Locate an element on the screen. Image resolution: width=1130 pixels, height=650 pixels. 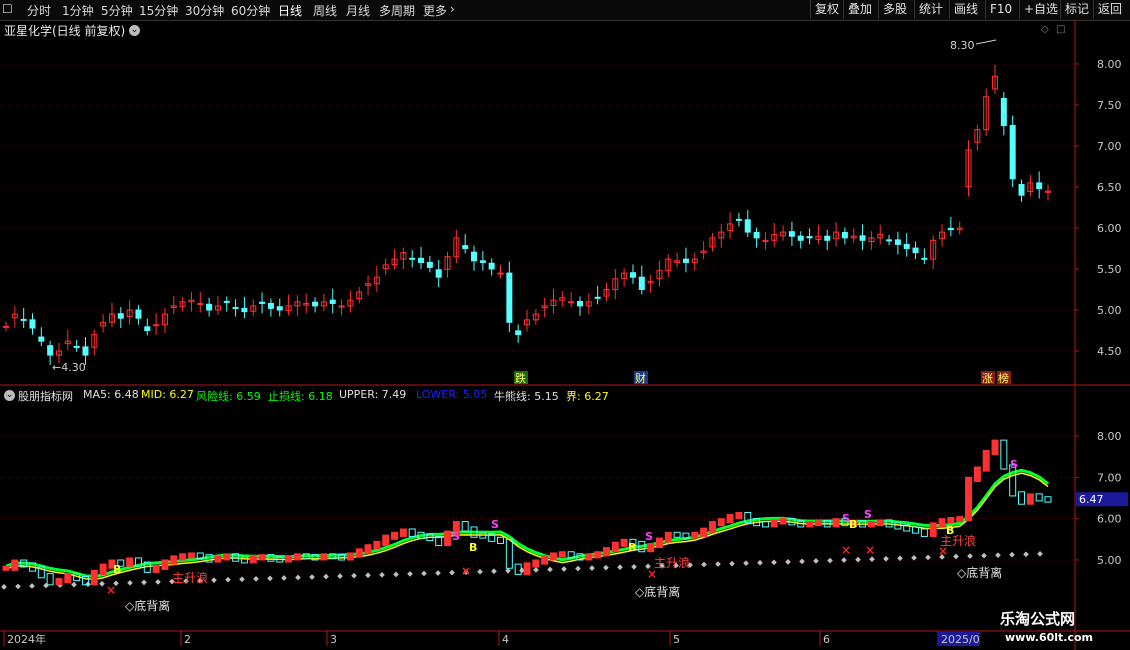
date-tick-label: 2025/0 is located at coordinates (960, 639).